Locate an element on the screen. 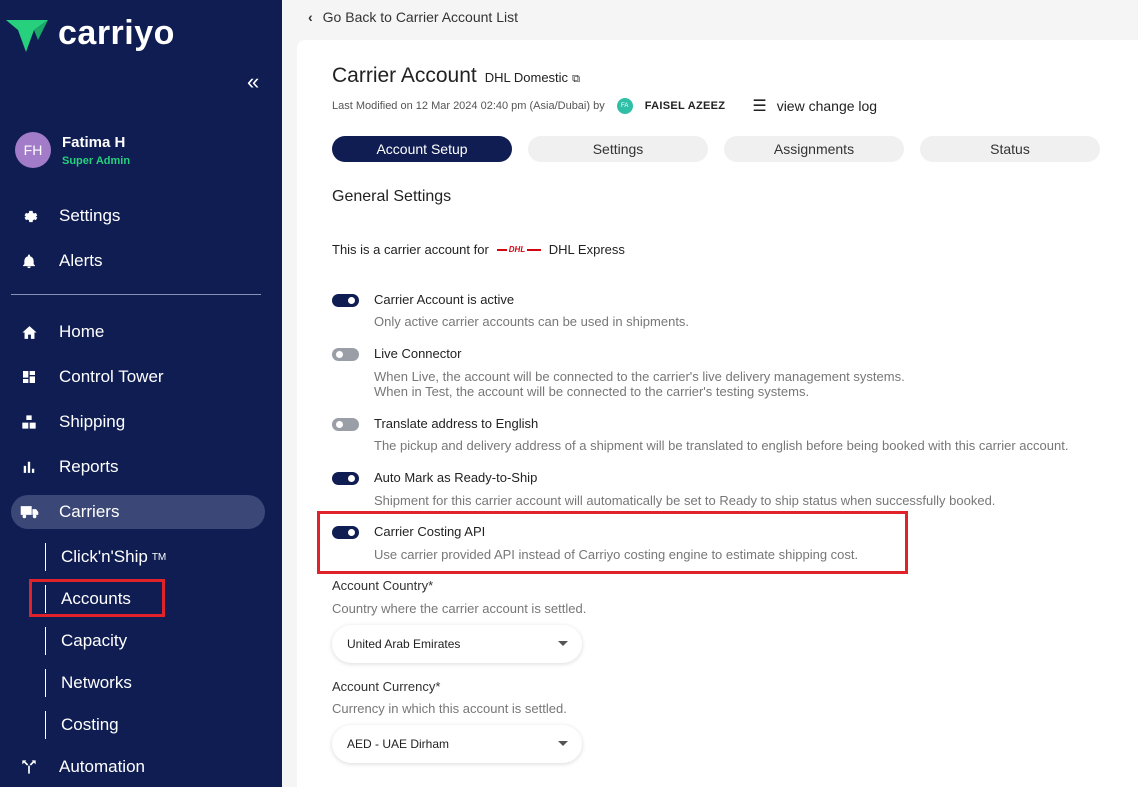 This screenshot has height=787, width=1138. tab-assignments: Assignments is located at coordinates (814, 149).